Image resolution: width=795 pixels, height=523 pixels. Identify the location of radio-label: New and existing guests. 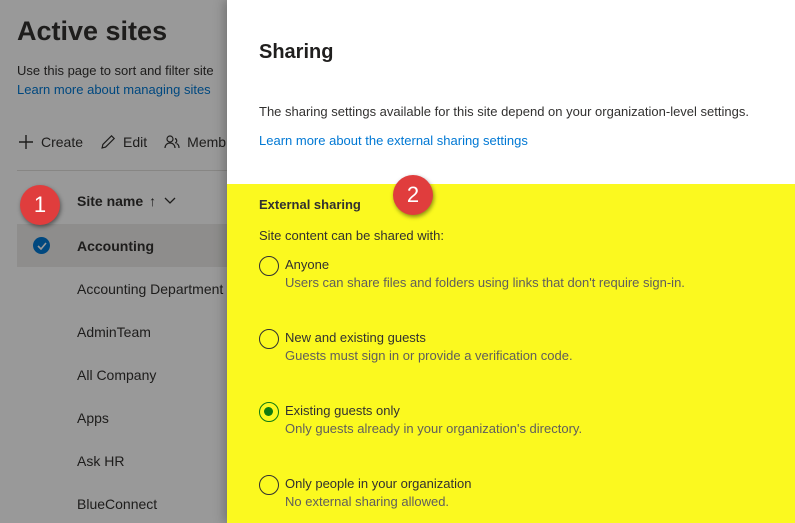
(355, 337).